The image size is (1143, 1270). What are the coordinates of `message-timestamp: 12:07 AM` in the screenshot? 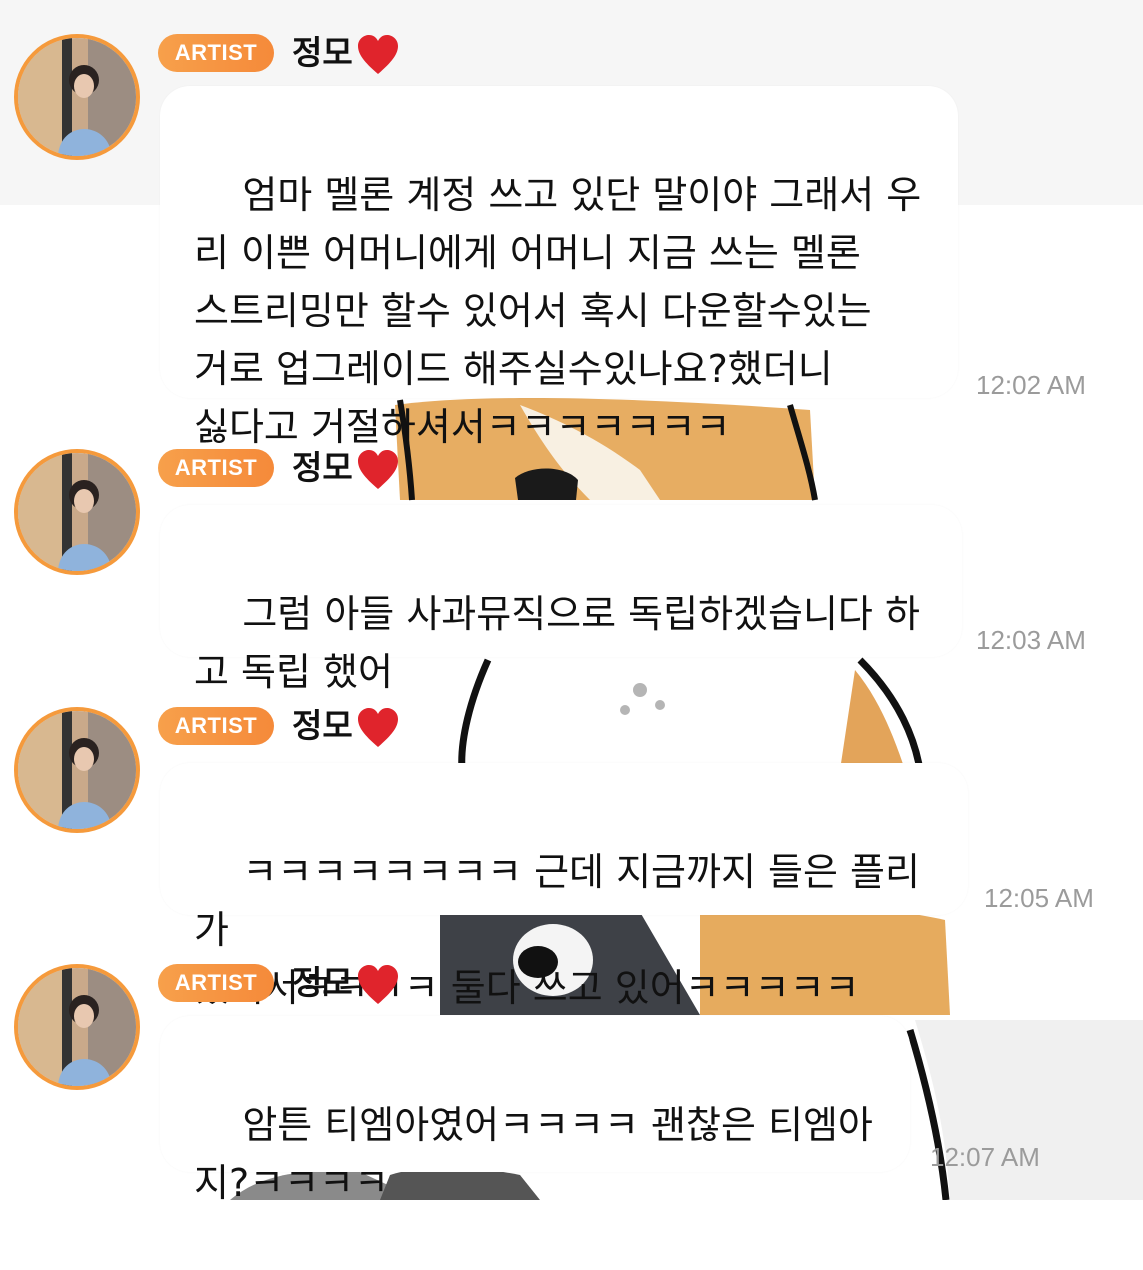 It's located at (985, 1157).